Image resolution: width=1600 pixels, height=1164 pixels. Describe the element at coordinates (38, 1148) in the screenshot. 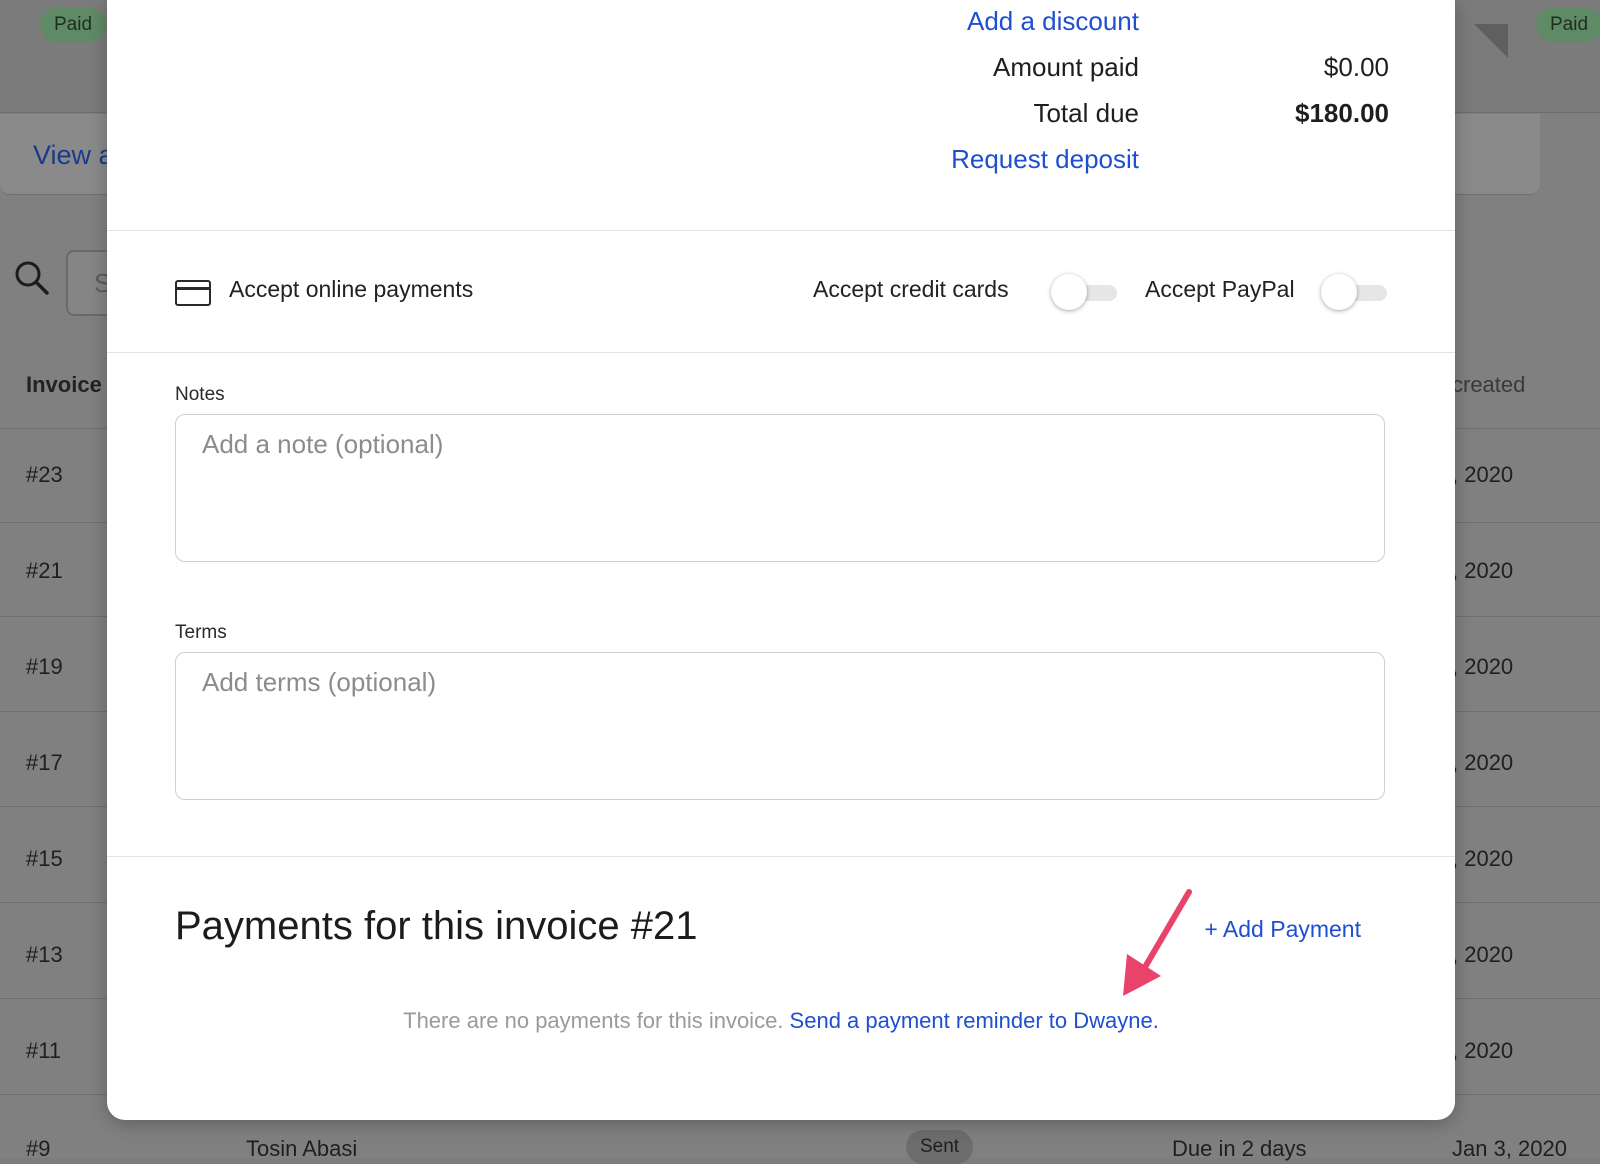

I see `invoice-number: #9` at that location.